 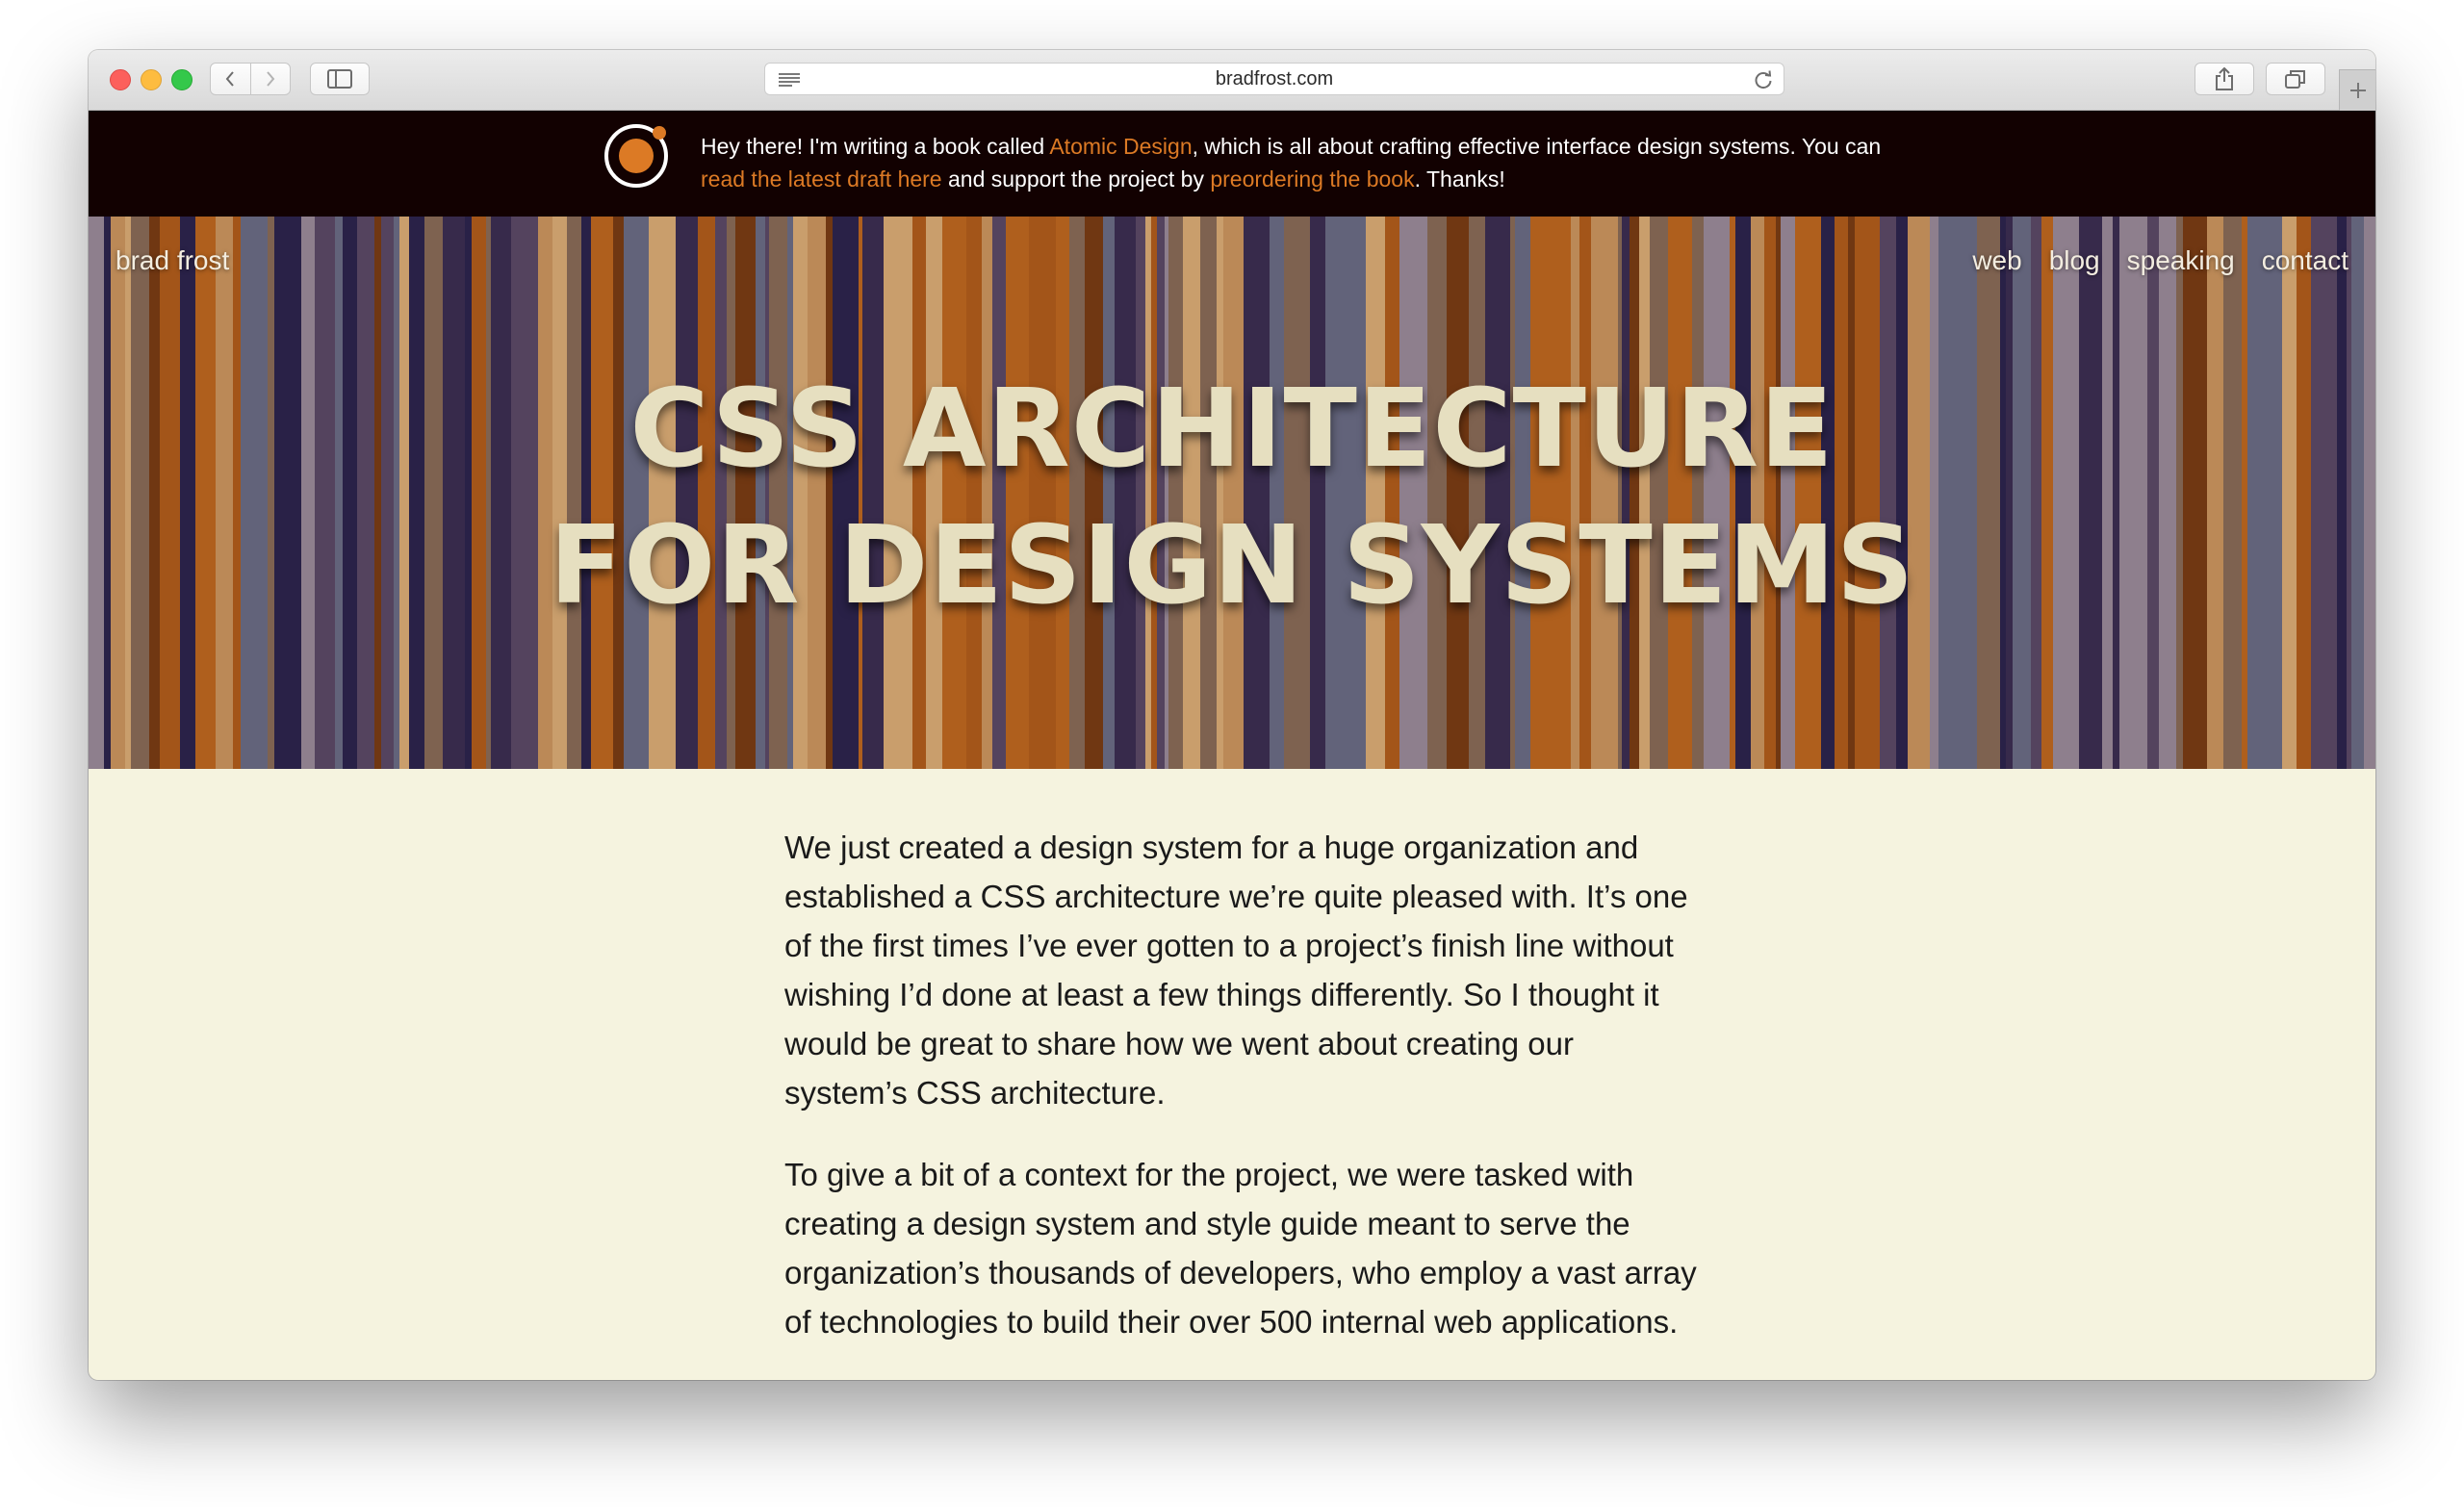 I want to click on share-button, so click(x=2224, y=79).